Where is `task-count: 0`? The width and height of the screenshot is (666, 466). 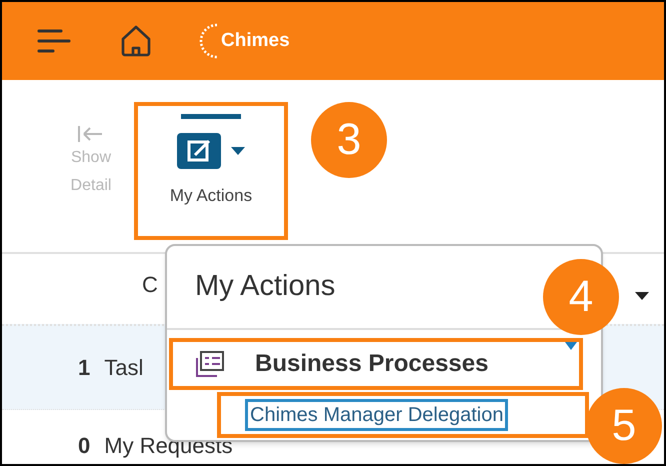 task-count: 0 is located at coordinates (84, 446).